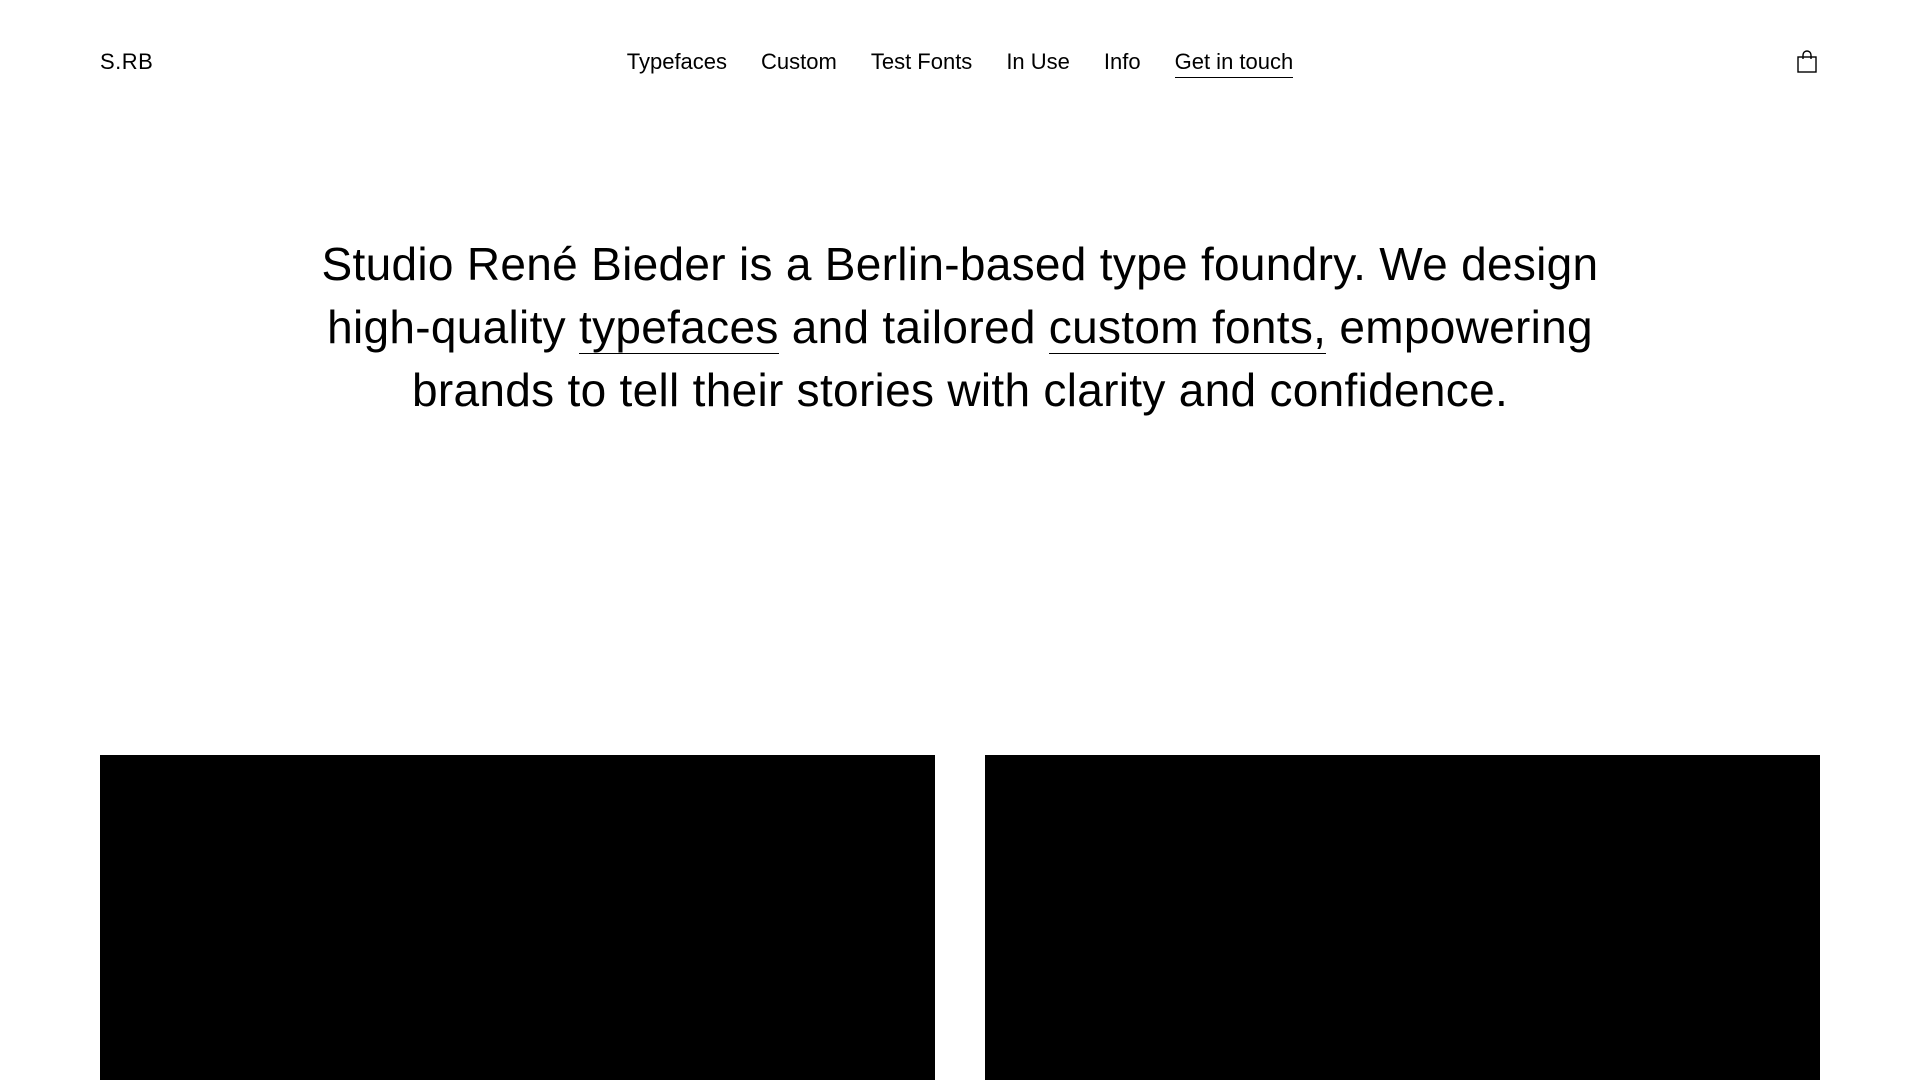  Describe the element at coordinates (1122, 63) in the screenshot. I see `nav-item-info: Info` at that location.